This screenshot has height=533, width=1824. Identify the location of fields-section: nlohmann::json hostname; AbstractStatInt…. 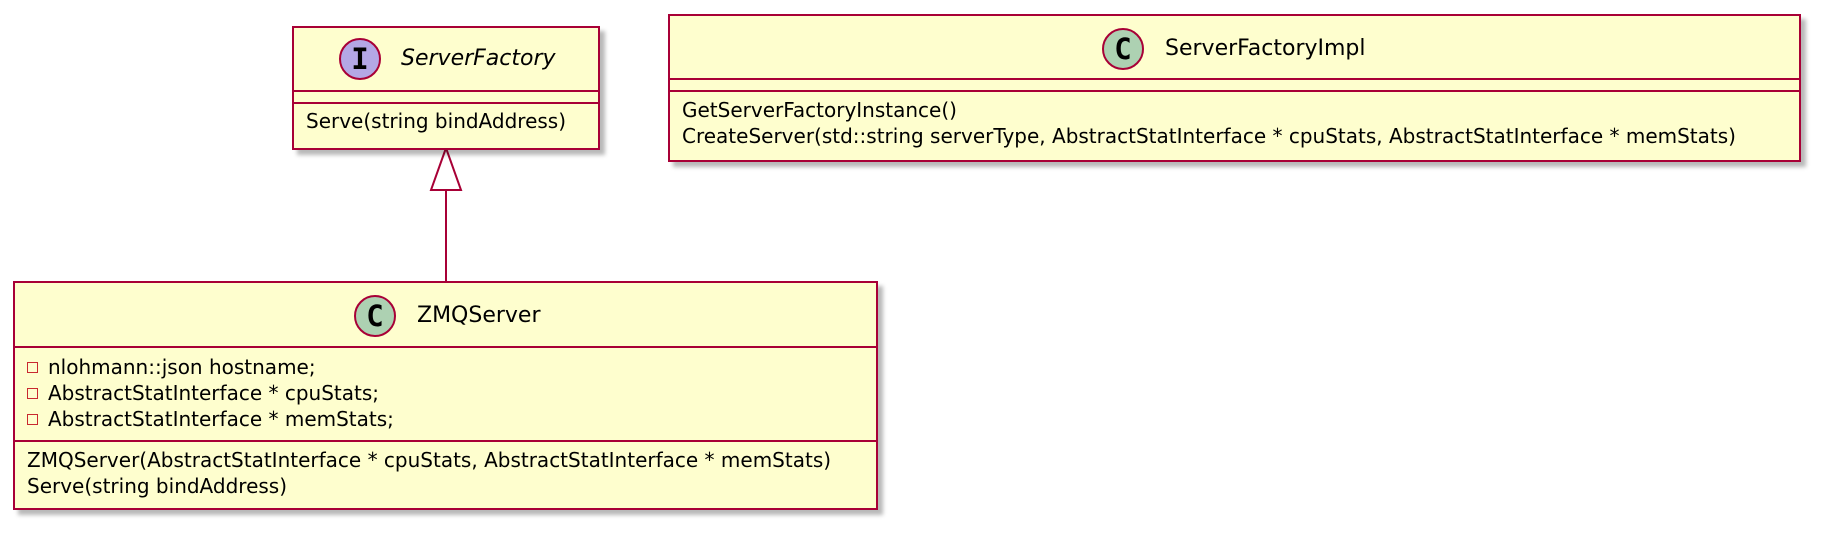
(445, 395).